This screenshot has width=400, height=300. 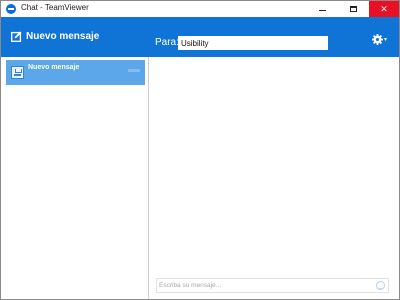 What do you see at coordinates (63, 36) in the screenshot?
I see `new-message-label: Nuevo mensaje` at bounding box center [63, 36].